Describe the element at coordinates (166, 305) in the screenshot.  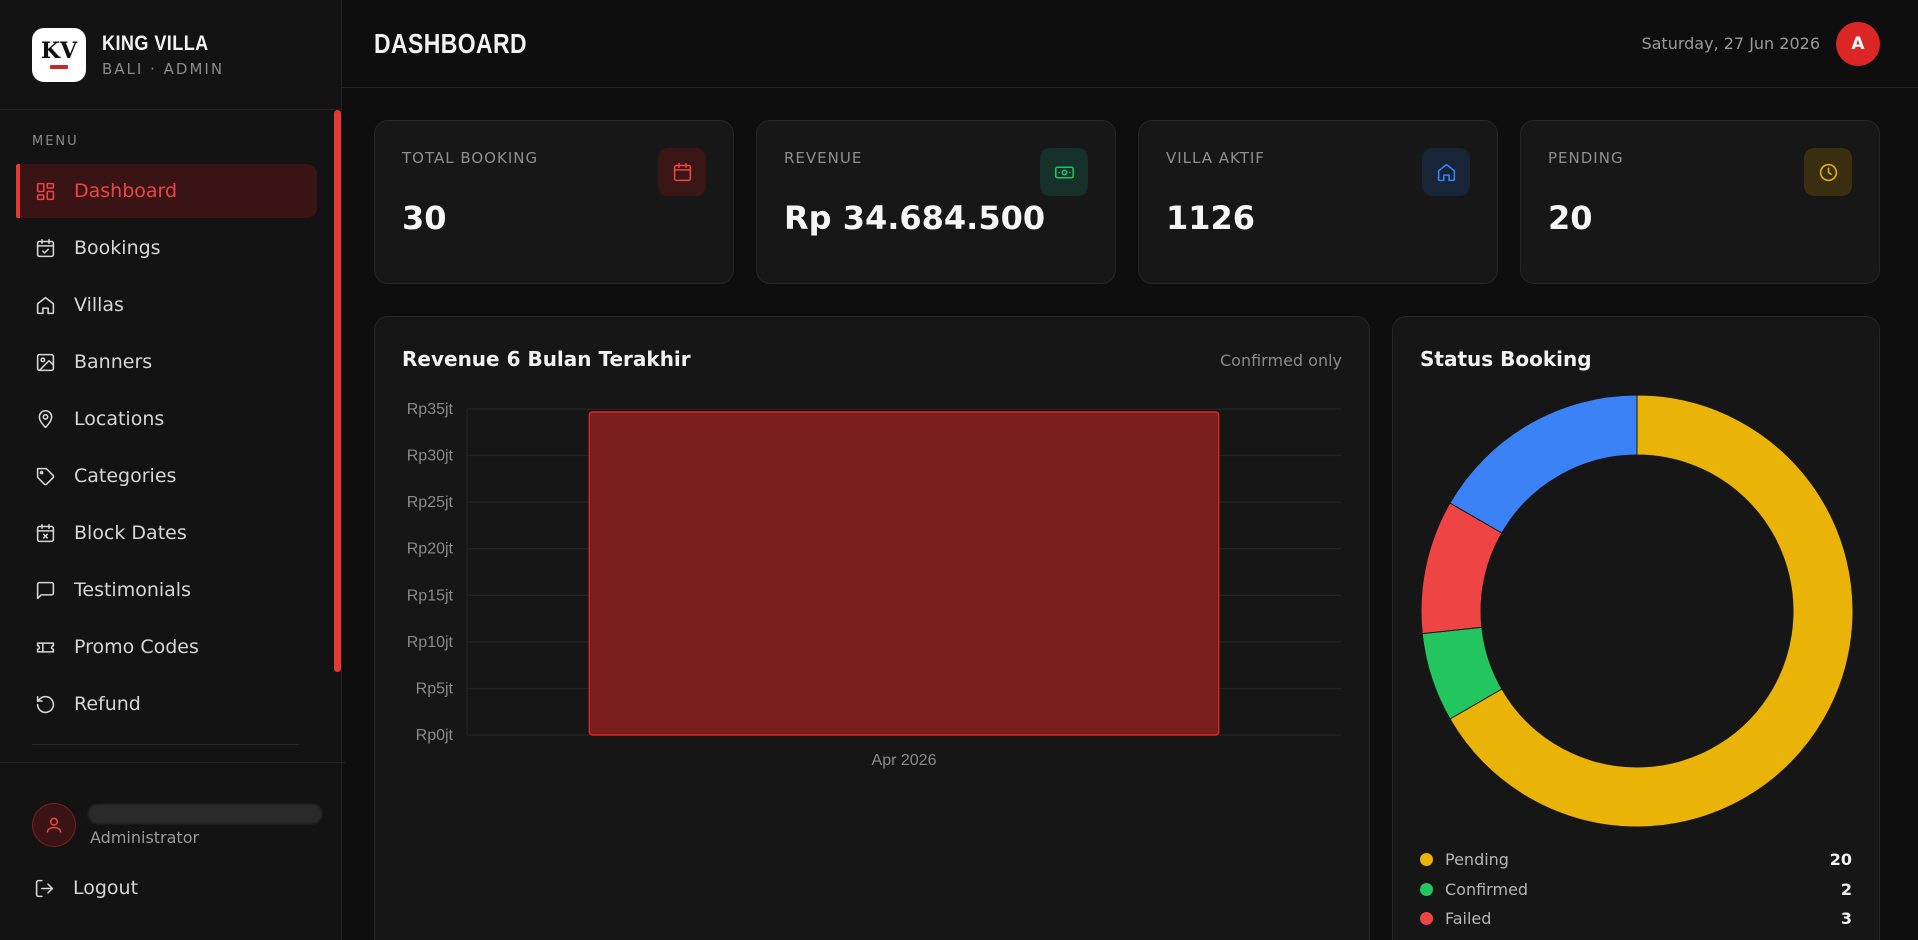
I see `sidebar-item-villas: Villas` at that location.